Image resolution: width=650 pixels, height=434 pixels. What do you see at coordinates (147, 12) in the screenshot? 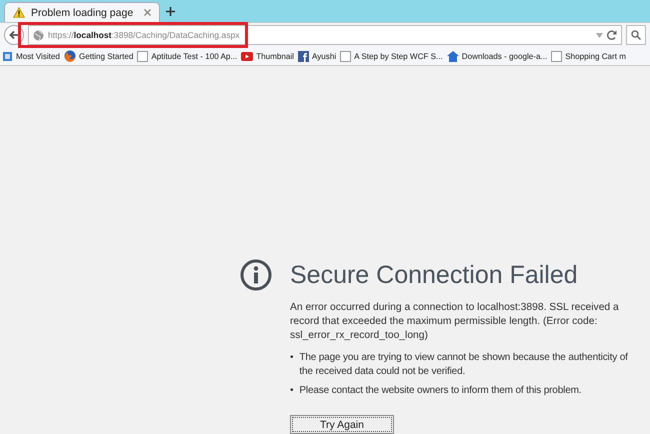
I see `close-icon` at bounding box center [147, 12].